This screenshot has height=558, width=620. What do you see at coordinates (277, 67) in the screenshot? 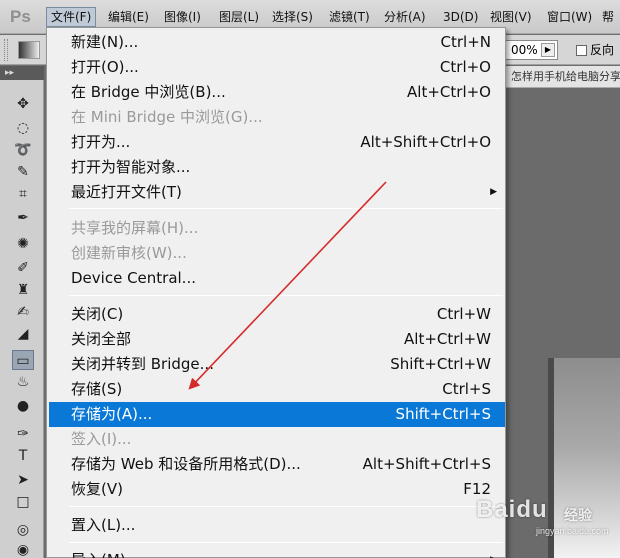
I see `menu-item-open: 打开(O)... Ctrl+O` at bounding box center [277, 67].